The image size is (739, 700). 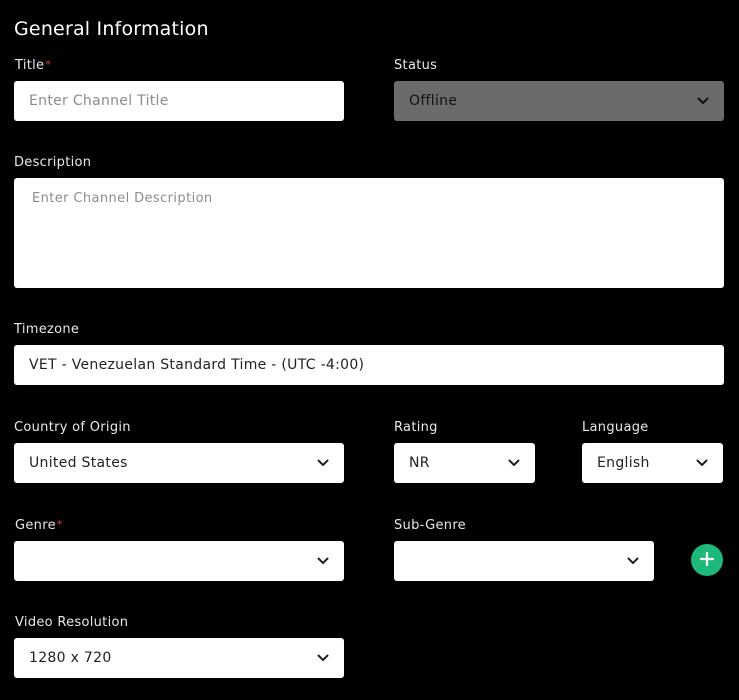 I want to click on title-input: Enter Channel Title, so click(x=179, y=101).